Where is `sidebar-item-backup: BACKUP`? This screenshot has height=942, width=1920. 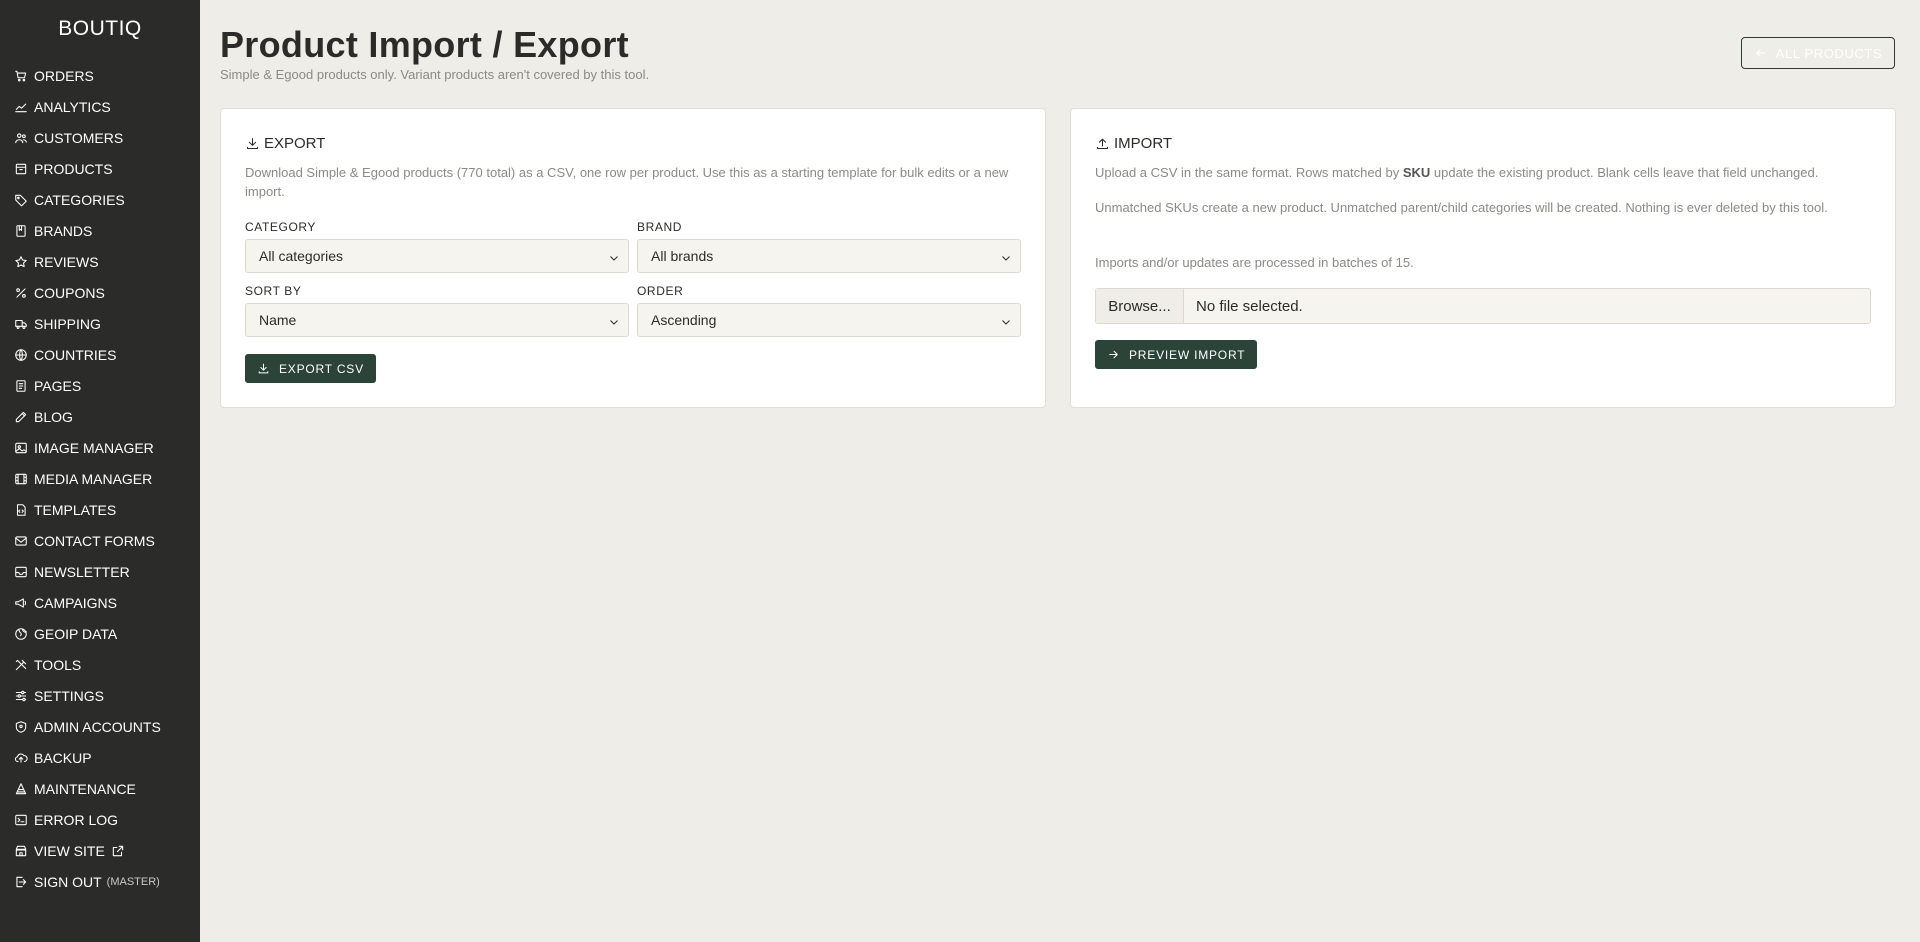 sidebar-item-backup: BACKUP is located at coordinates (100, 757).